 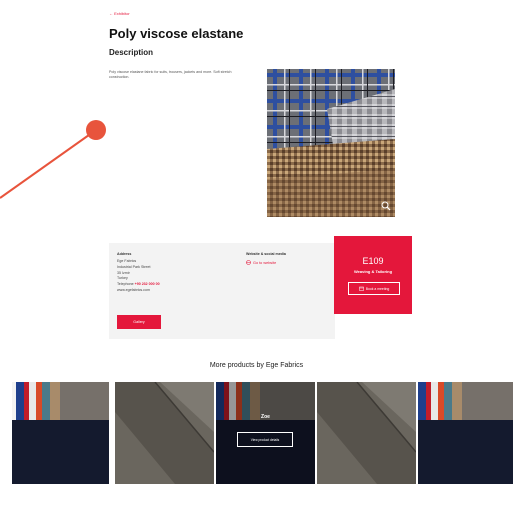 What do you see at coordinates (131, 52) in the screenshot?
I see `description-heading: Description` at bounding box center [131, 52].